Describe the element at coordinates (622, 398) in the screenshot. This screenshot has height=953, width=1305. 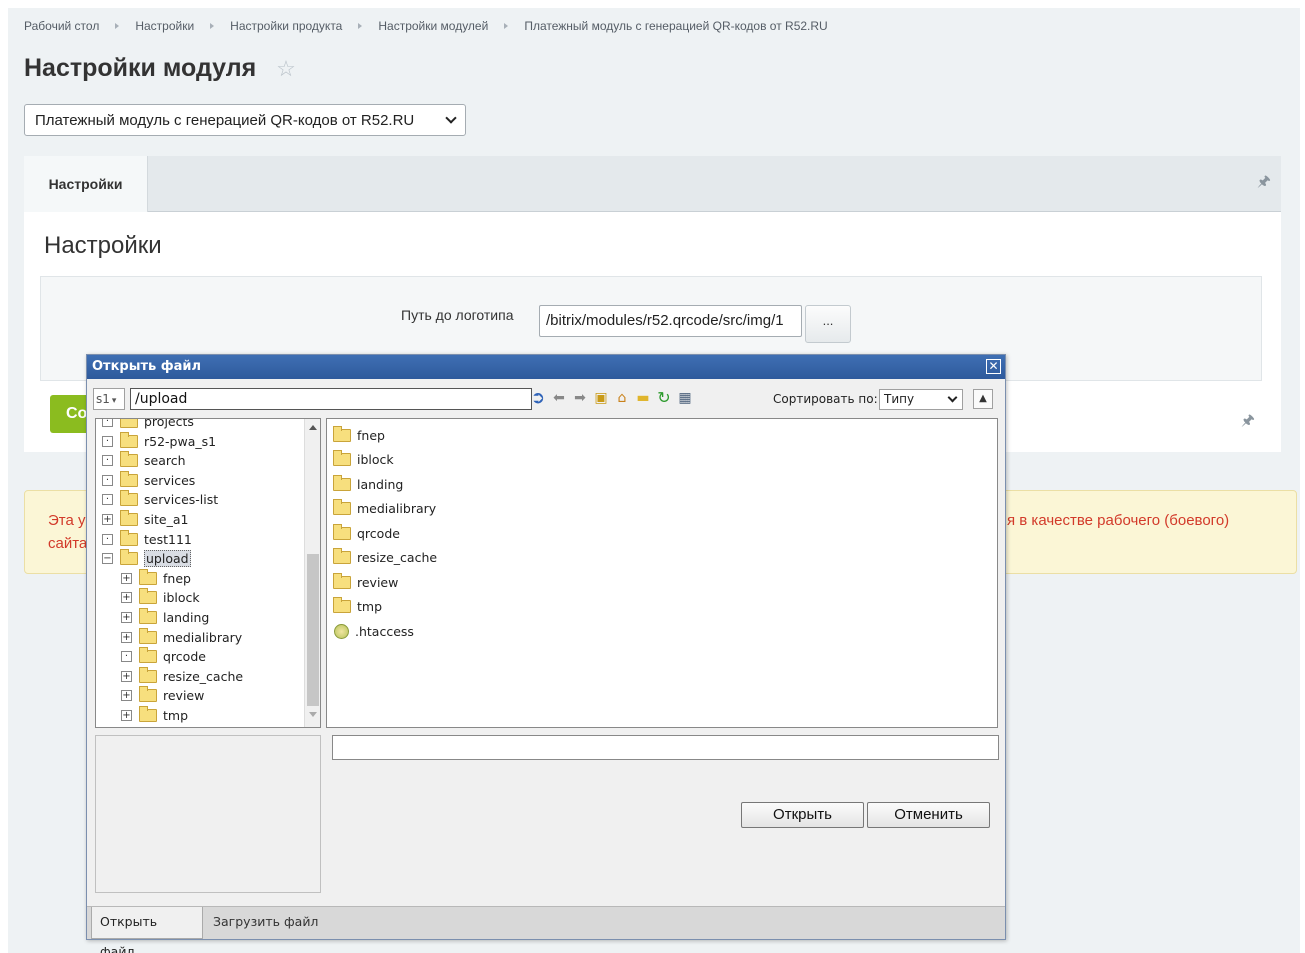
I see `home-icon: ⌂` at that location.